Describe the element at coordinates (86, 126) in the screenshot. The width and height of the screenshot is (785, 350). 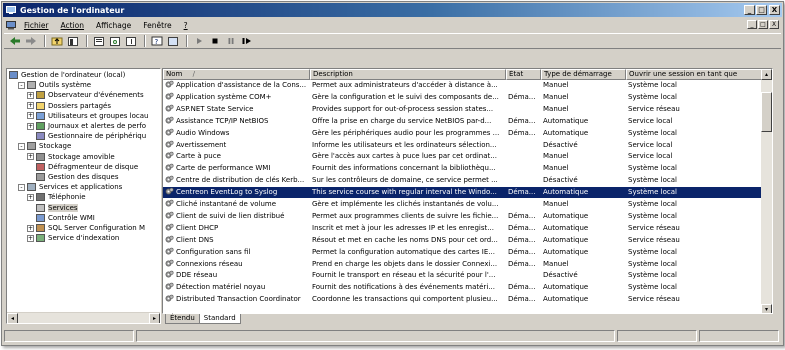
I see `tree-node: + Journaux et alertes de perfo` at that location.